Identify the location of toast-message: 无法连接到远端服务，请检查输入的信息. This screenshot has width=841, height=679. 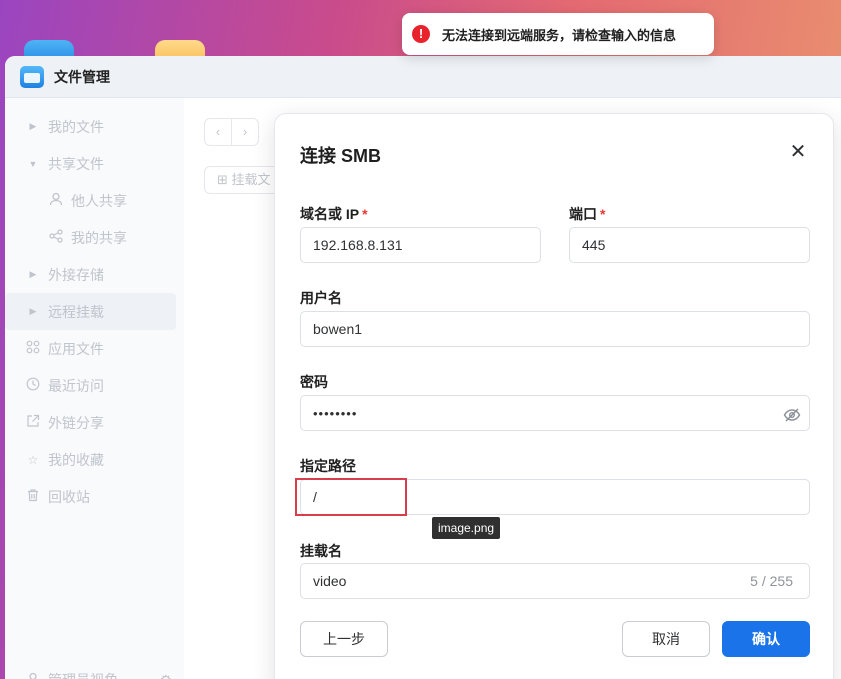
(559, 35).